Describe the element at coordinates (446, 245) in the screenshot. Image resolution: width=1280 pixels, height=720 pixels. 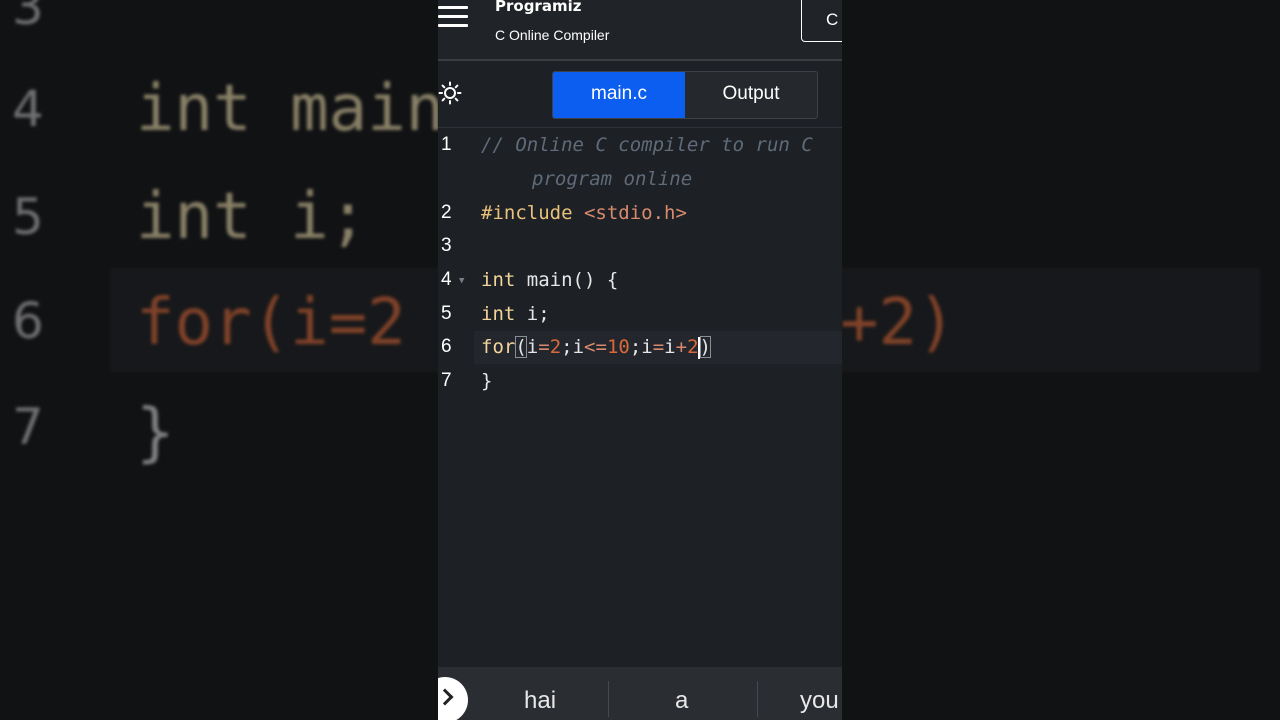
I see `line-number: 3` at that location.